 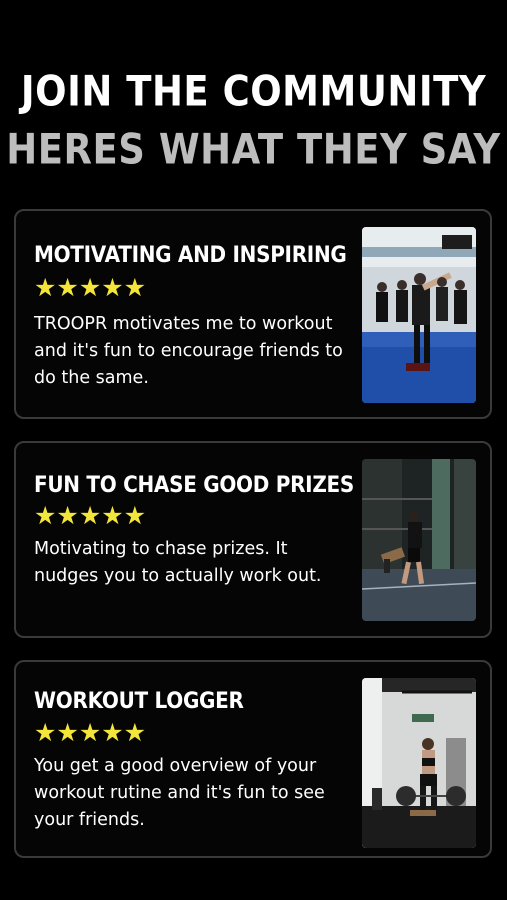 I want to click on page-title: JOIN THE COMMUNITY, so click(x=253, y=91).